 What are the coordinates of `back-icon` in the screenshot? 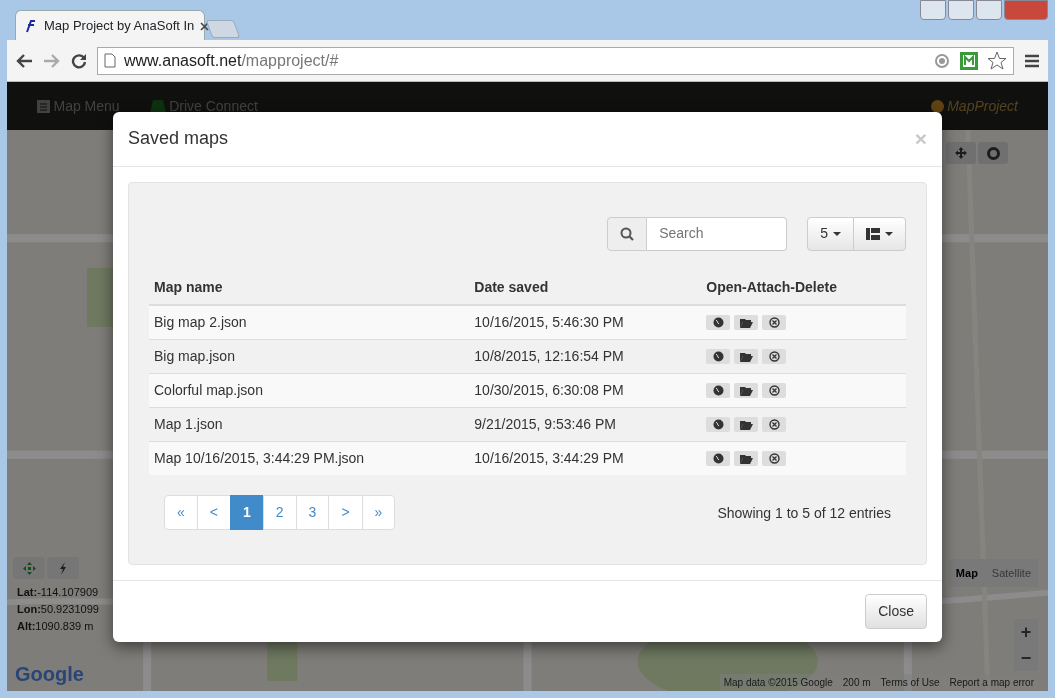 It's located at (24, 60).